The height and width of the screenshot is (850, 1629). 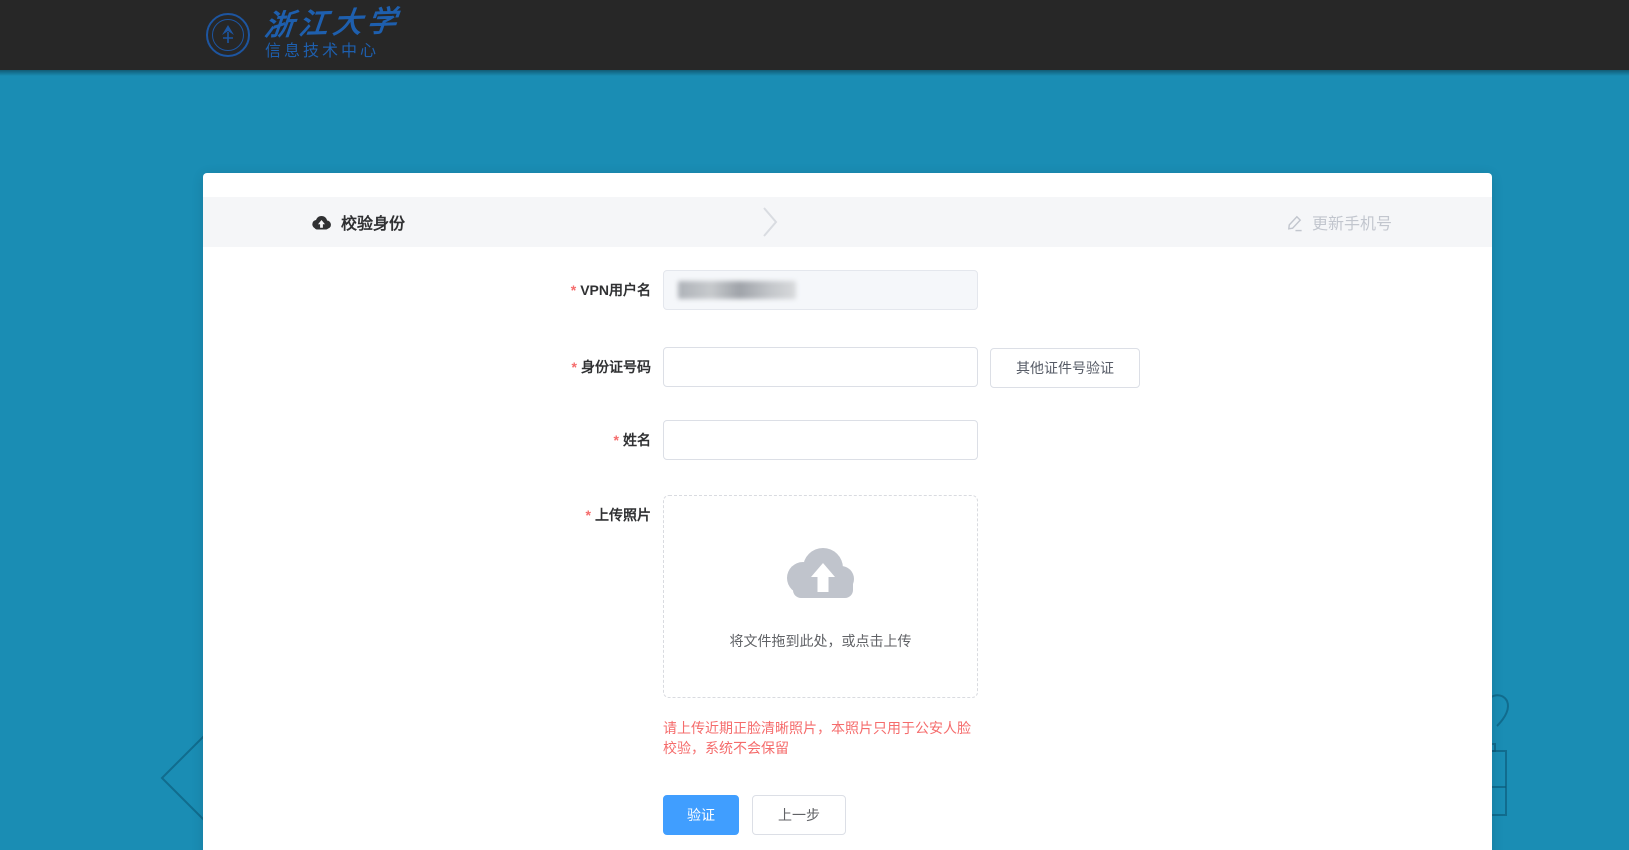 What do you see at coordinates (610, 290) in the screenshot?
I see `vpn-username-label: * VPN用户名` at bounding box center [610, 290].